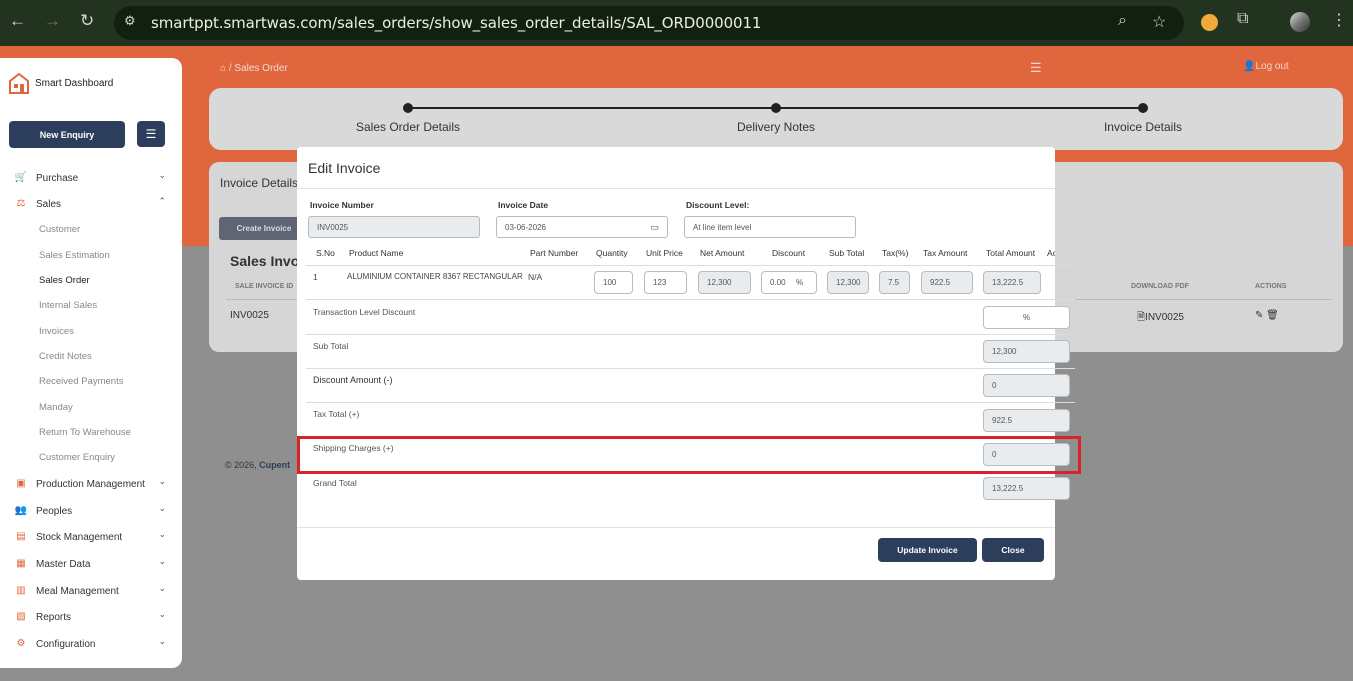 This screenshot has width=1353, height=681. I want to click on header-discount: Discount, so click(789, 253).